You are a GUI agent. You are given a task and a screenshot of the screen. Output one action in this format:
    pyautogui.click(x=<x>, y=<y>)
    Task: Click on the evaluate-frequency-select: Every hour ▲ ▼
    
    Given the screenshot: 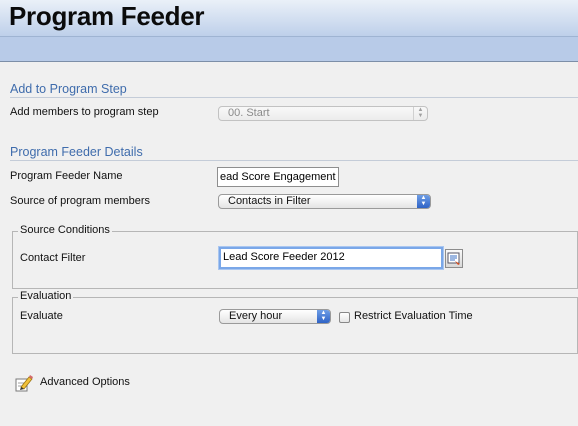 What is the action you would take?
    pyautogui.click(x=275, y=316)
    